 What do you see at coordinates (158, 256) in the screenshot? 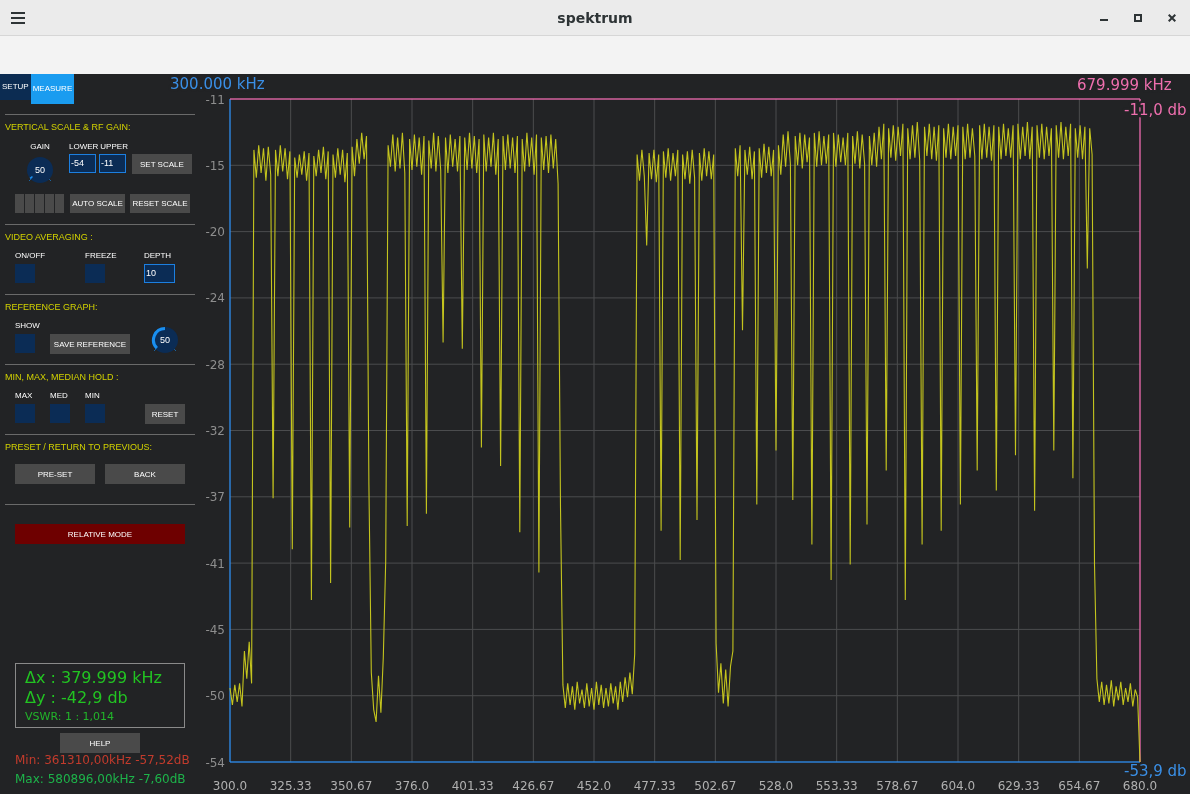
I see `control-label: DEPTH` at bounding box center [158, 256].